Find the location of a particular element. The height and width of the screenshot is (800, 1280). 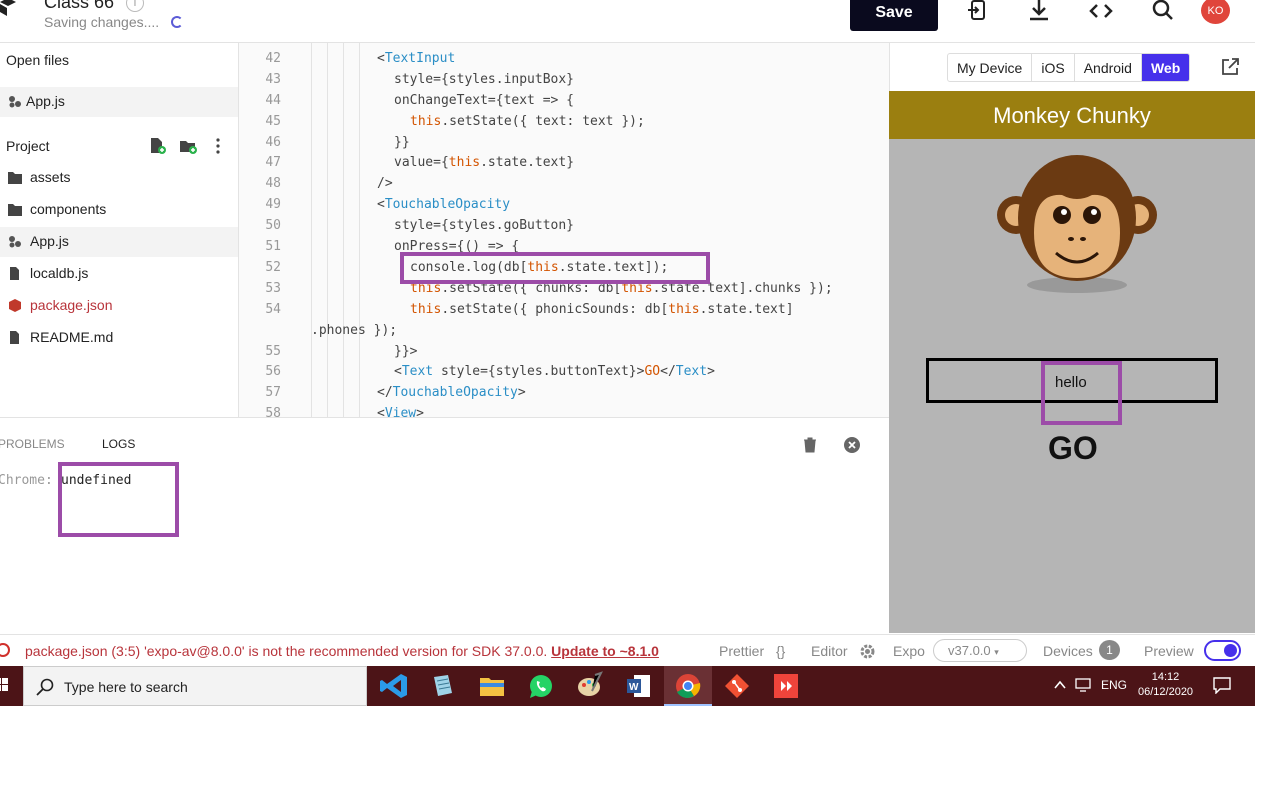

line-number: 53 is located at coordinates (273, 288).